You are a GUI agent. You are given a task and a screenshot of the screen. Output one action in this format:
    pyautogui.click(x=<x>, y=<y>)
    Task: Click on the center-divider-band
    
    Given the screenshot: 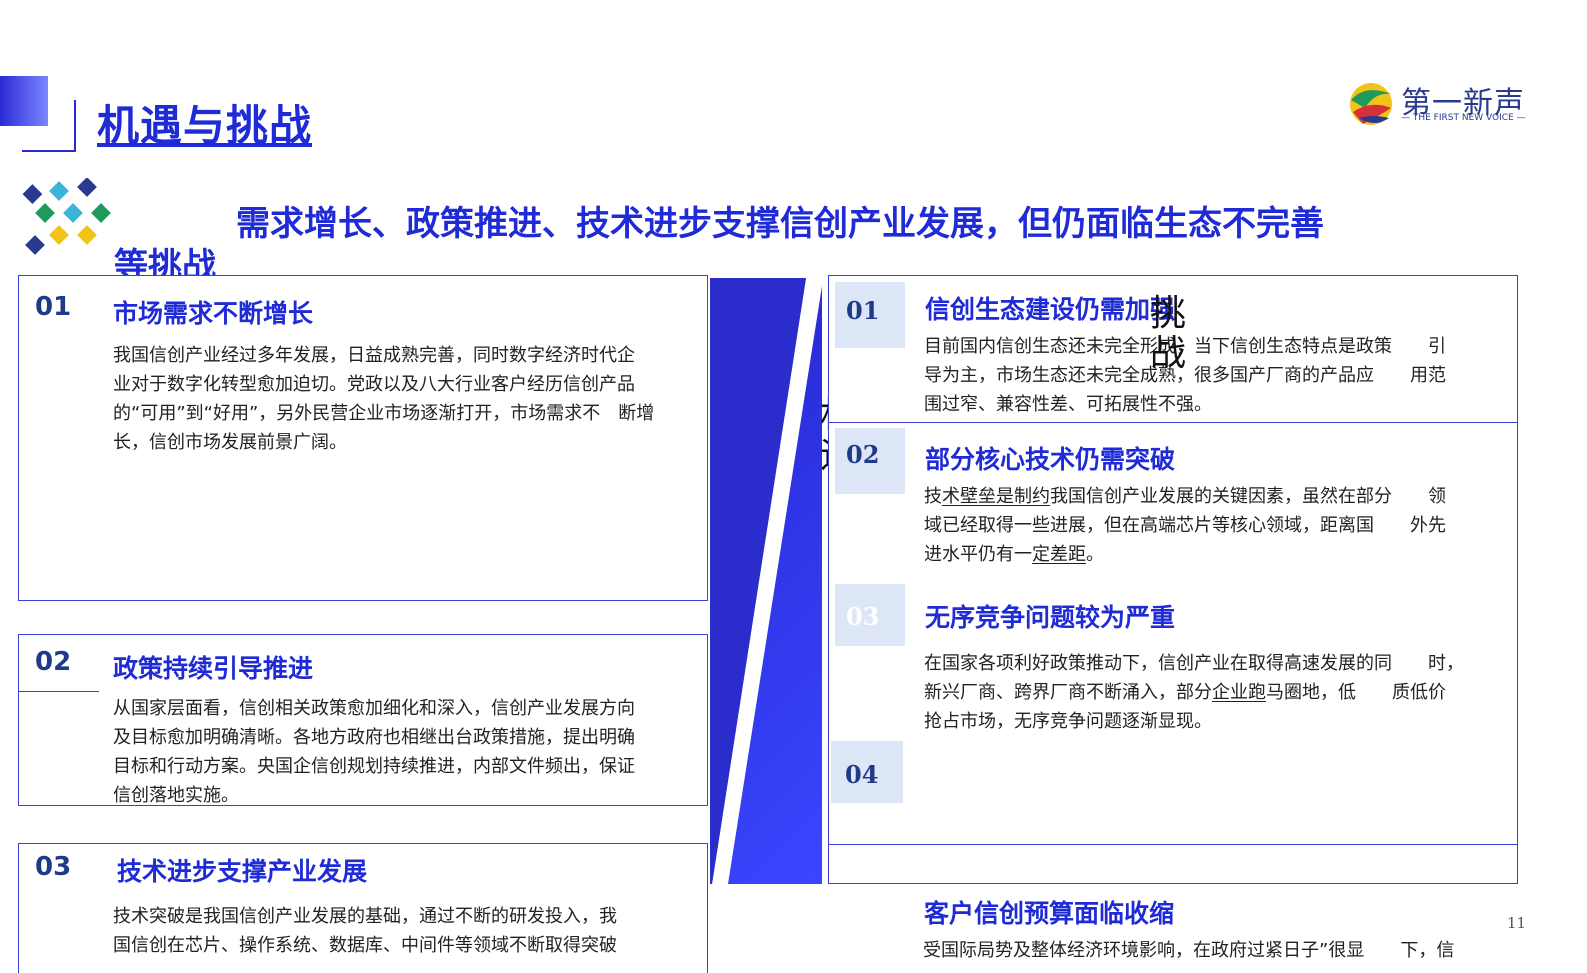 What is the action you would take?
    pyautogui.click(x=766, y=581)
    